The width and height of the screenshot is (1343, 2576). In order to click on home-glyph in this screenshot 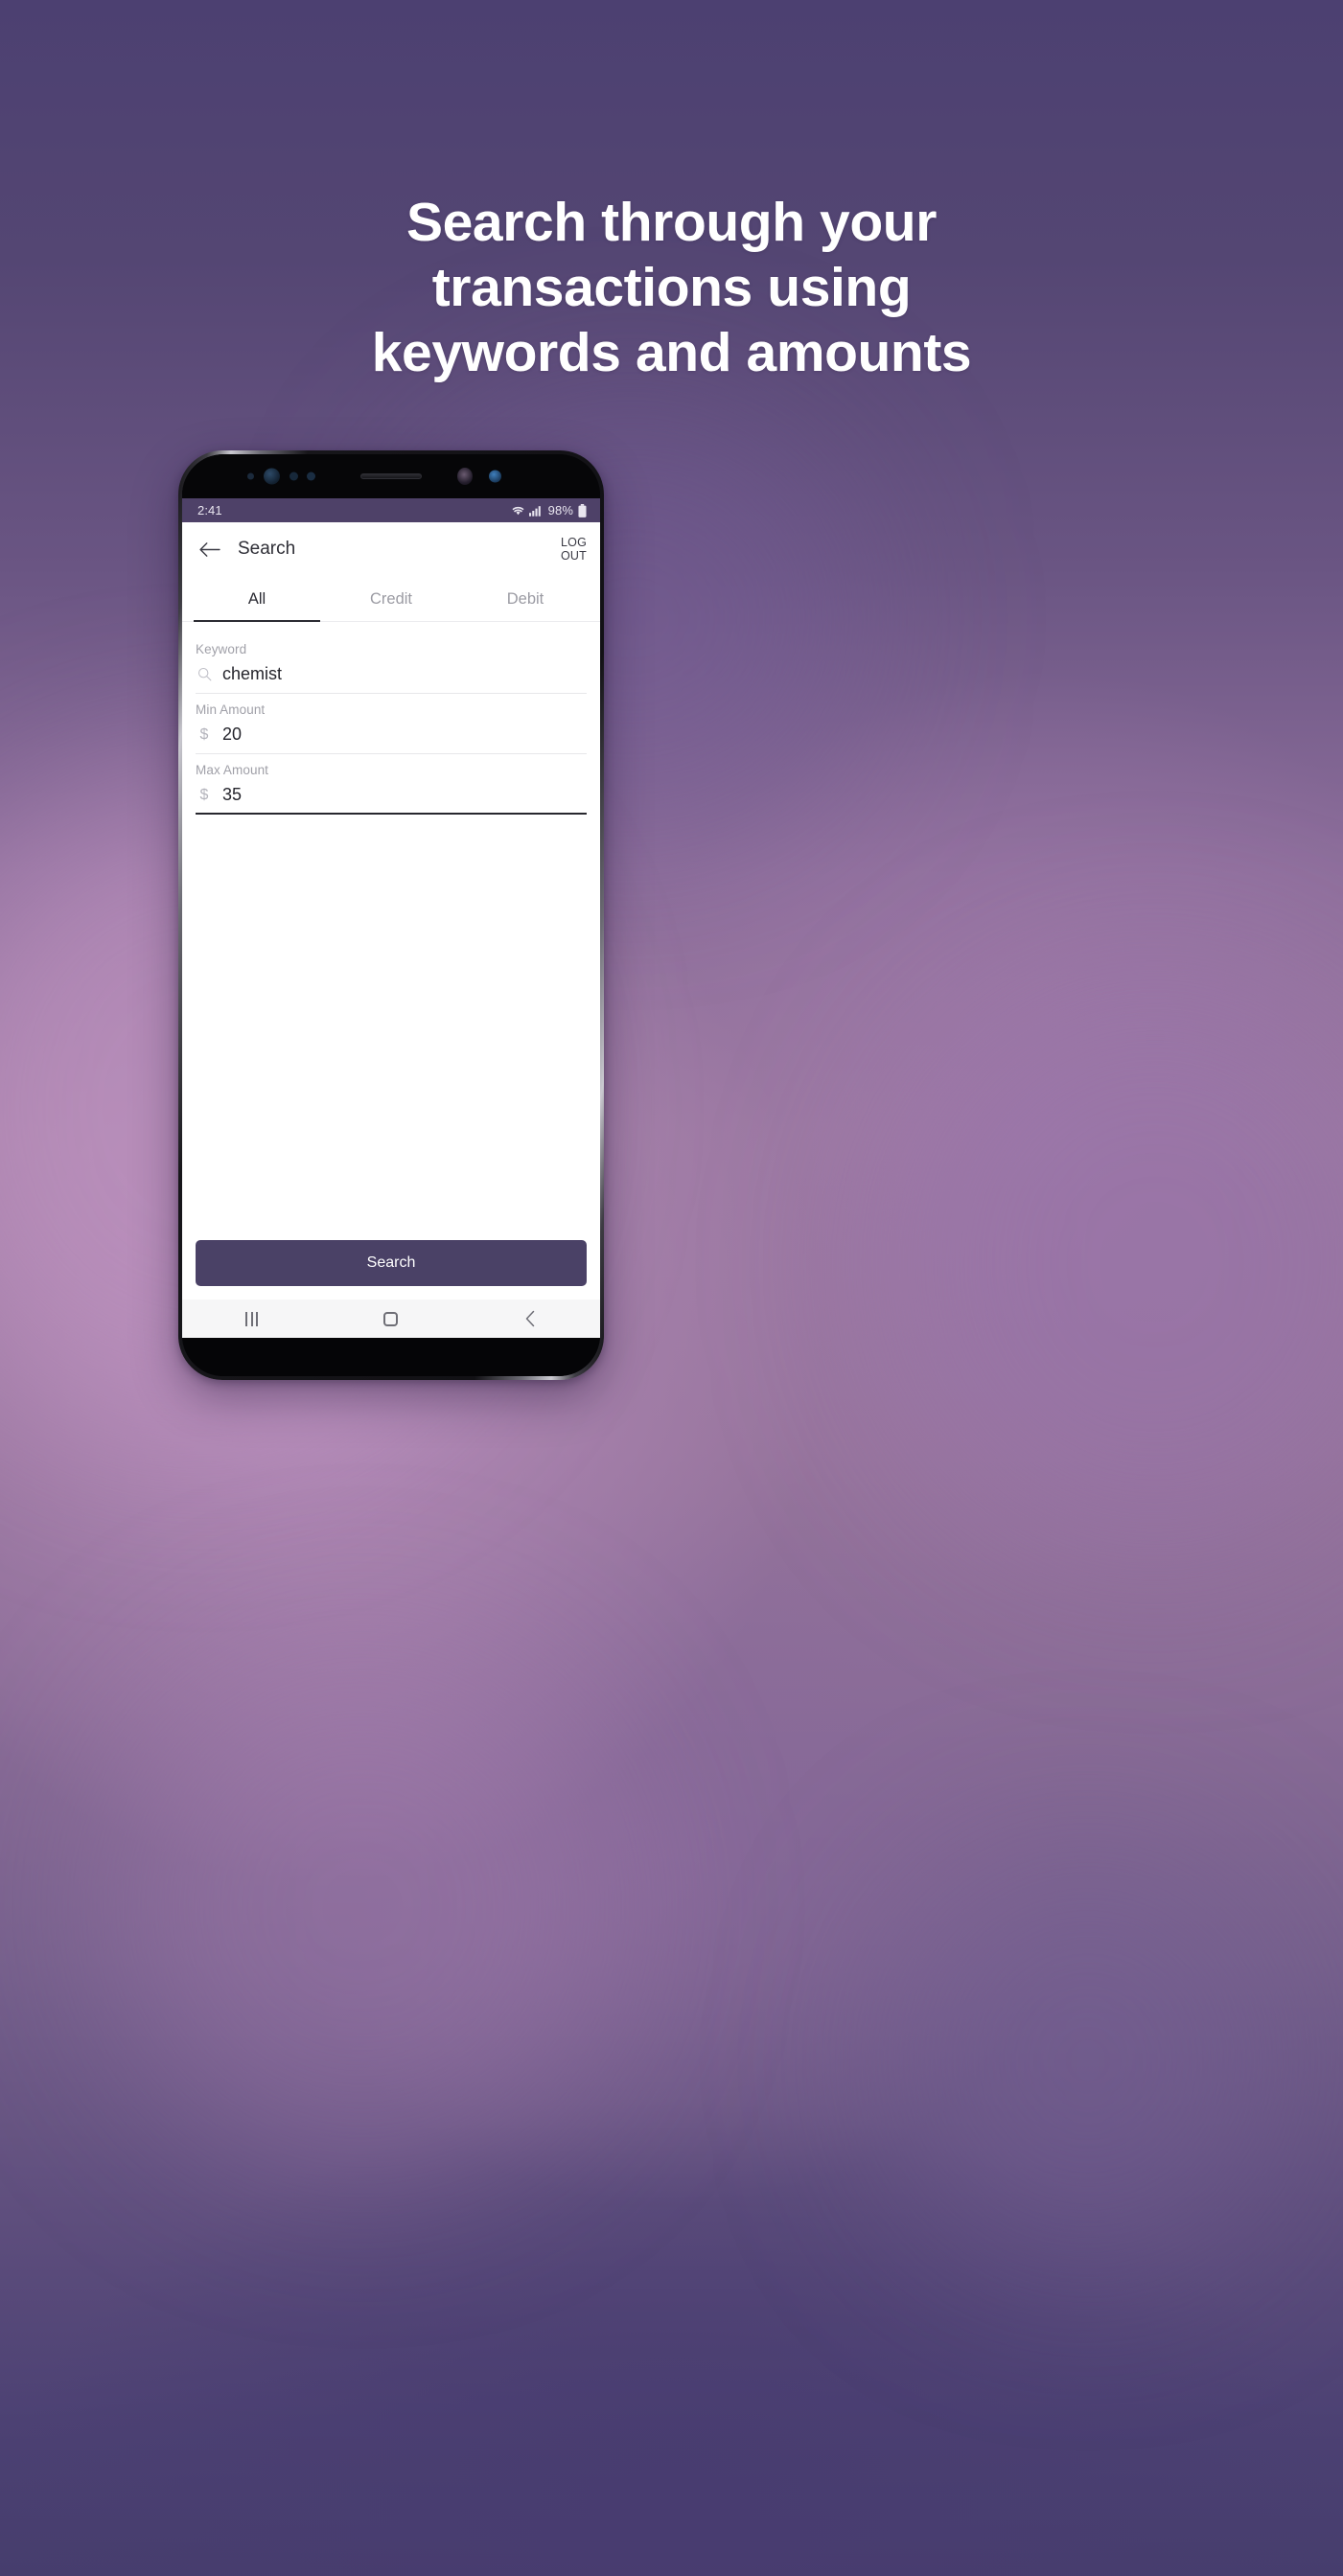, I will do `click(391, 1318)`.